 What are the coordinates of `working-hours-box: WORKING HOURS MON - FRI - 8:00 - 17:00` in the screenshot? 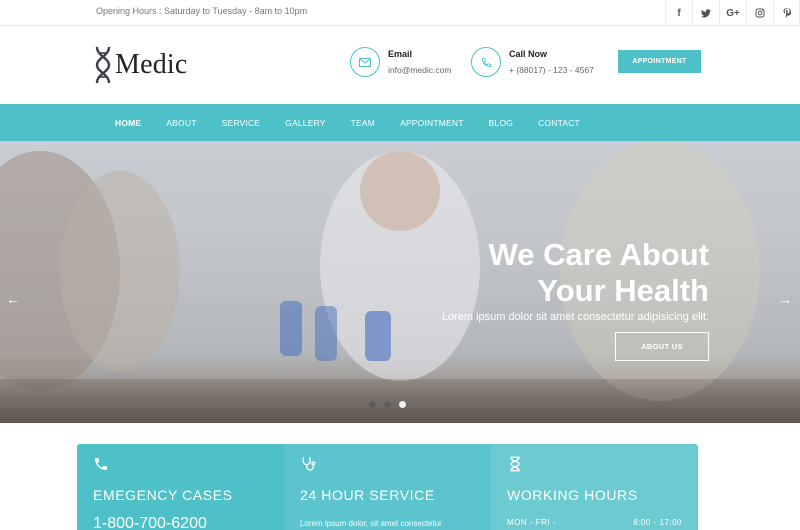 It's located at (594, 487).